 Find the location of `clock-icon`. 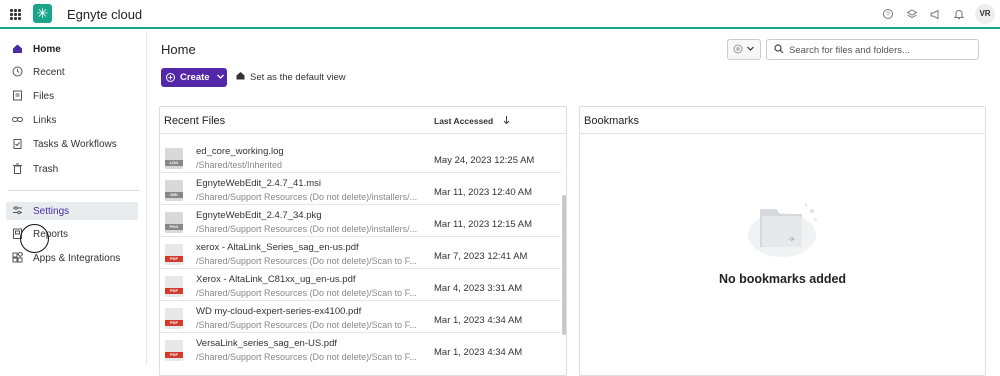

clock-icon is located at coordinates (17, 72).